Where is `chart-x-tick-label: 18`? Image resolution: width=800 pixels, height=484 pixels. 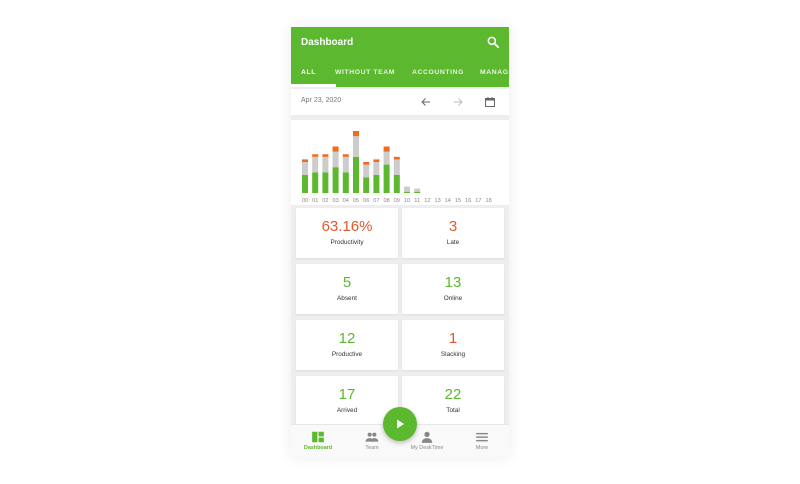
chart-x-tick-label: 18 is located at coordinates (488, 201).